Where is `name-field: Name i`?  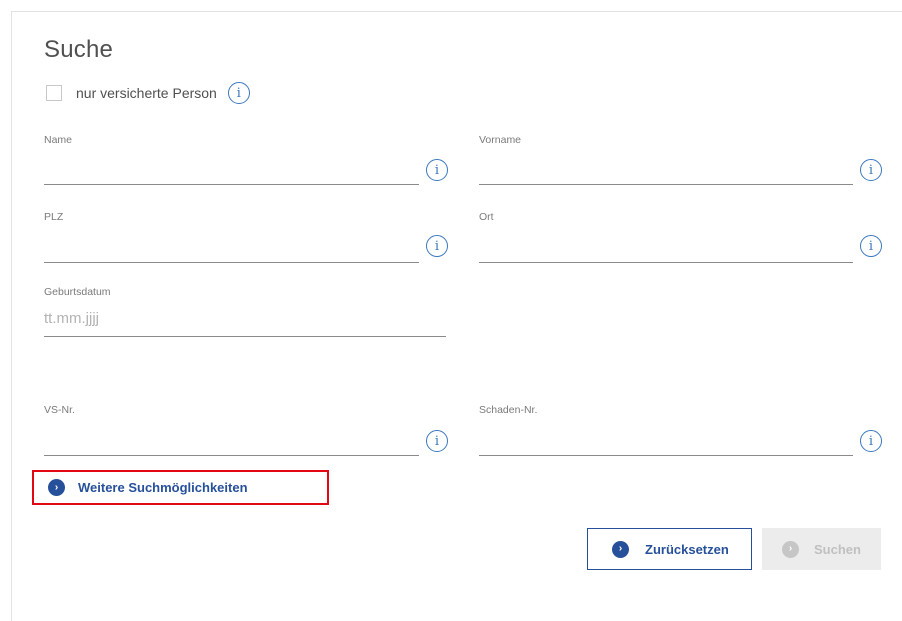 name-field: Name i is located at coordinates (249, 162).